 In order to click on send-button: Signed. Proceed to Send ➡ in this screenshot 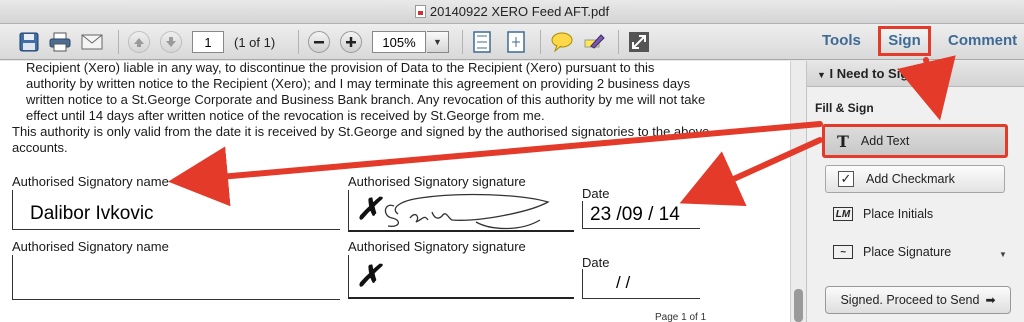, I will do `click(918, 300)`.